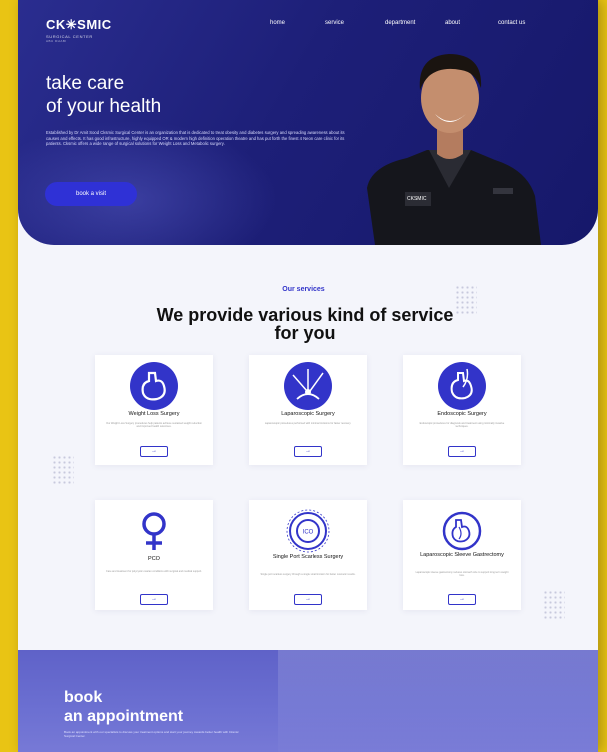 This screenshot has height=752, width=607. What do you see at coordinates (511, 23) in the screenshot?
I see `nav-contact-us: contact us` at bounding box center [511, 23].